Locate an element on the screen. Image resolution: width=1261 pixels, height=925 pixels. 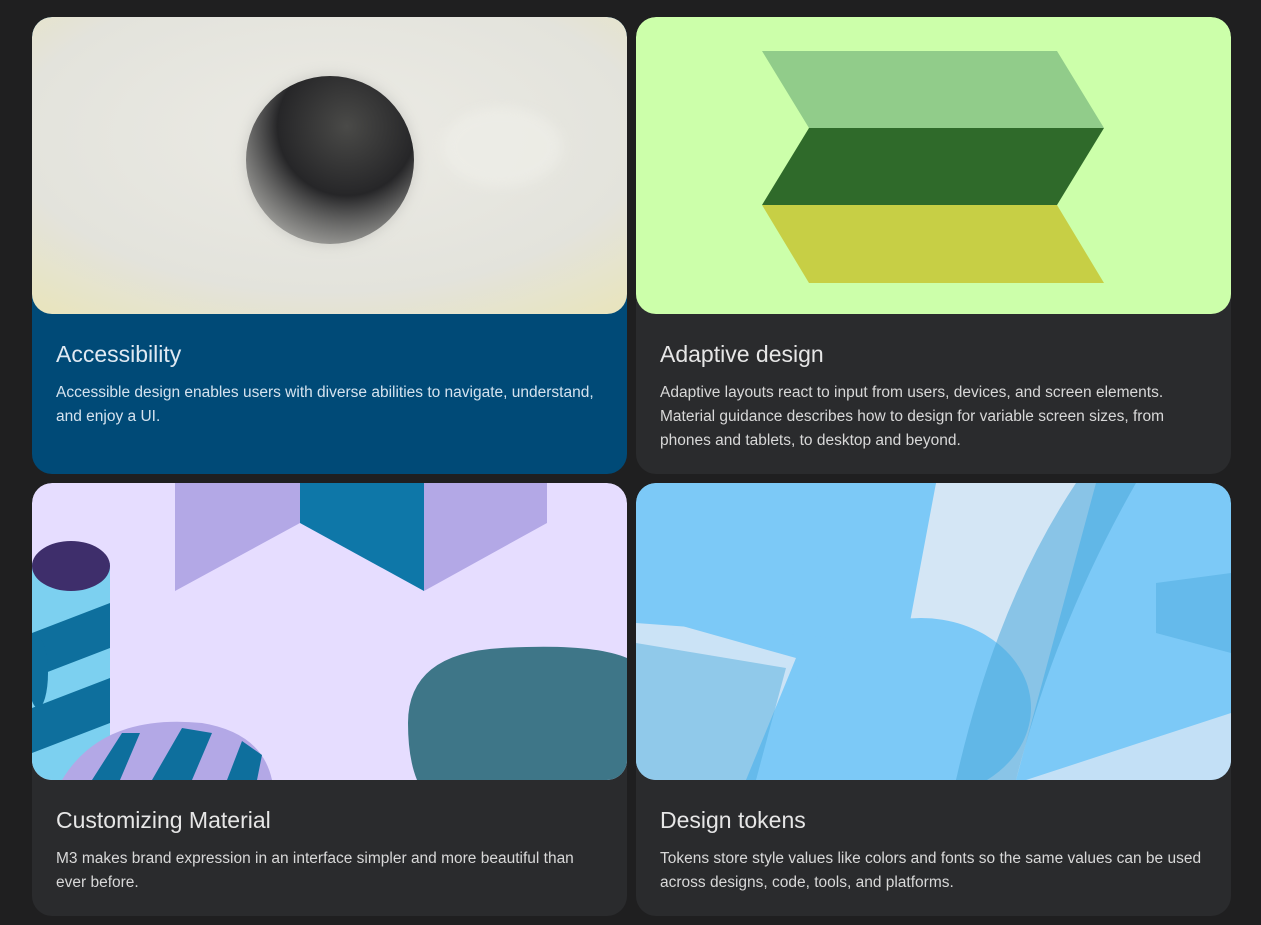
card-title: Adaptive design is located at coordinates (742, 354).